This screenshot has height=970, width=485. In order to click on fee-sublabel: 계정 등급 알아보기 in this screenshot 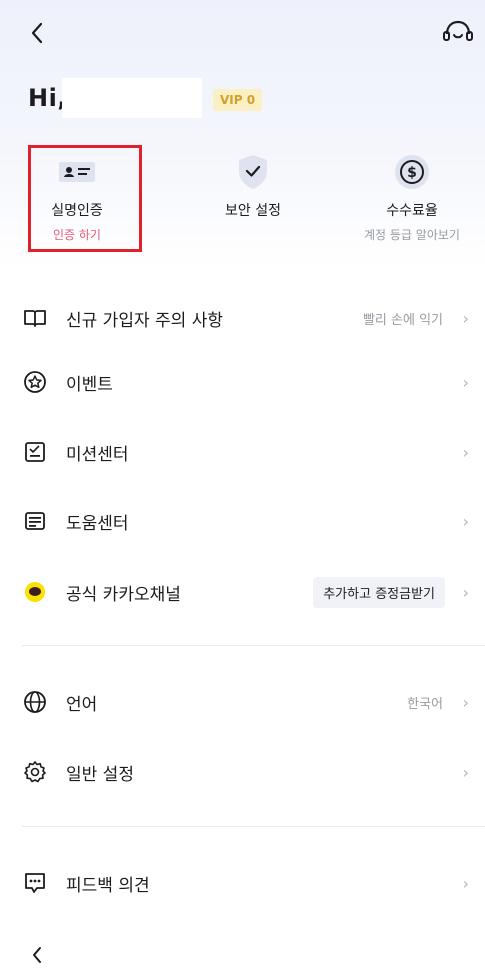, I will do `click(412, 235)`.